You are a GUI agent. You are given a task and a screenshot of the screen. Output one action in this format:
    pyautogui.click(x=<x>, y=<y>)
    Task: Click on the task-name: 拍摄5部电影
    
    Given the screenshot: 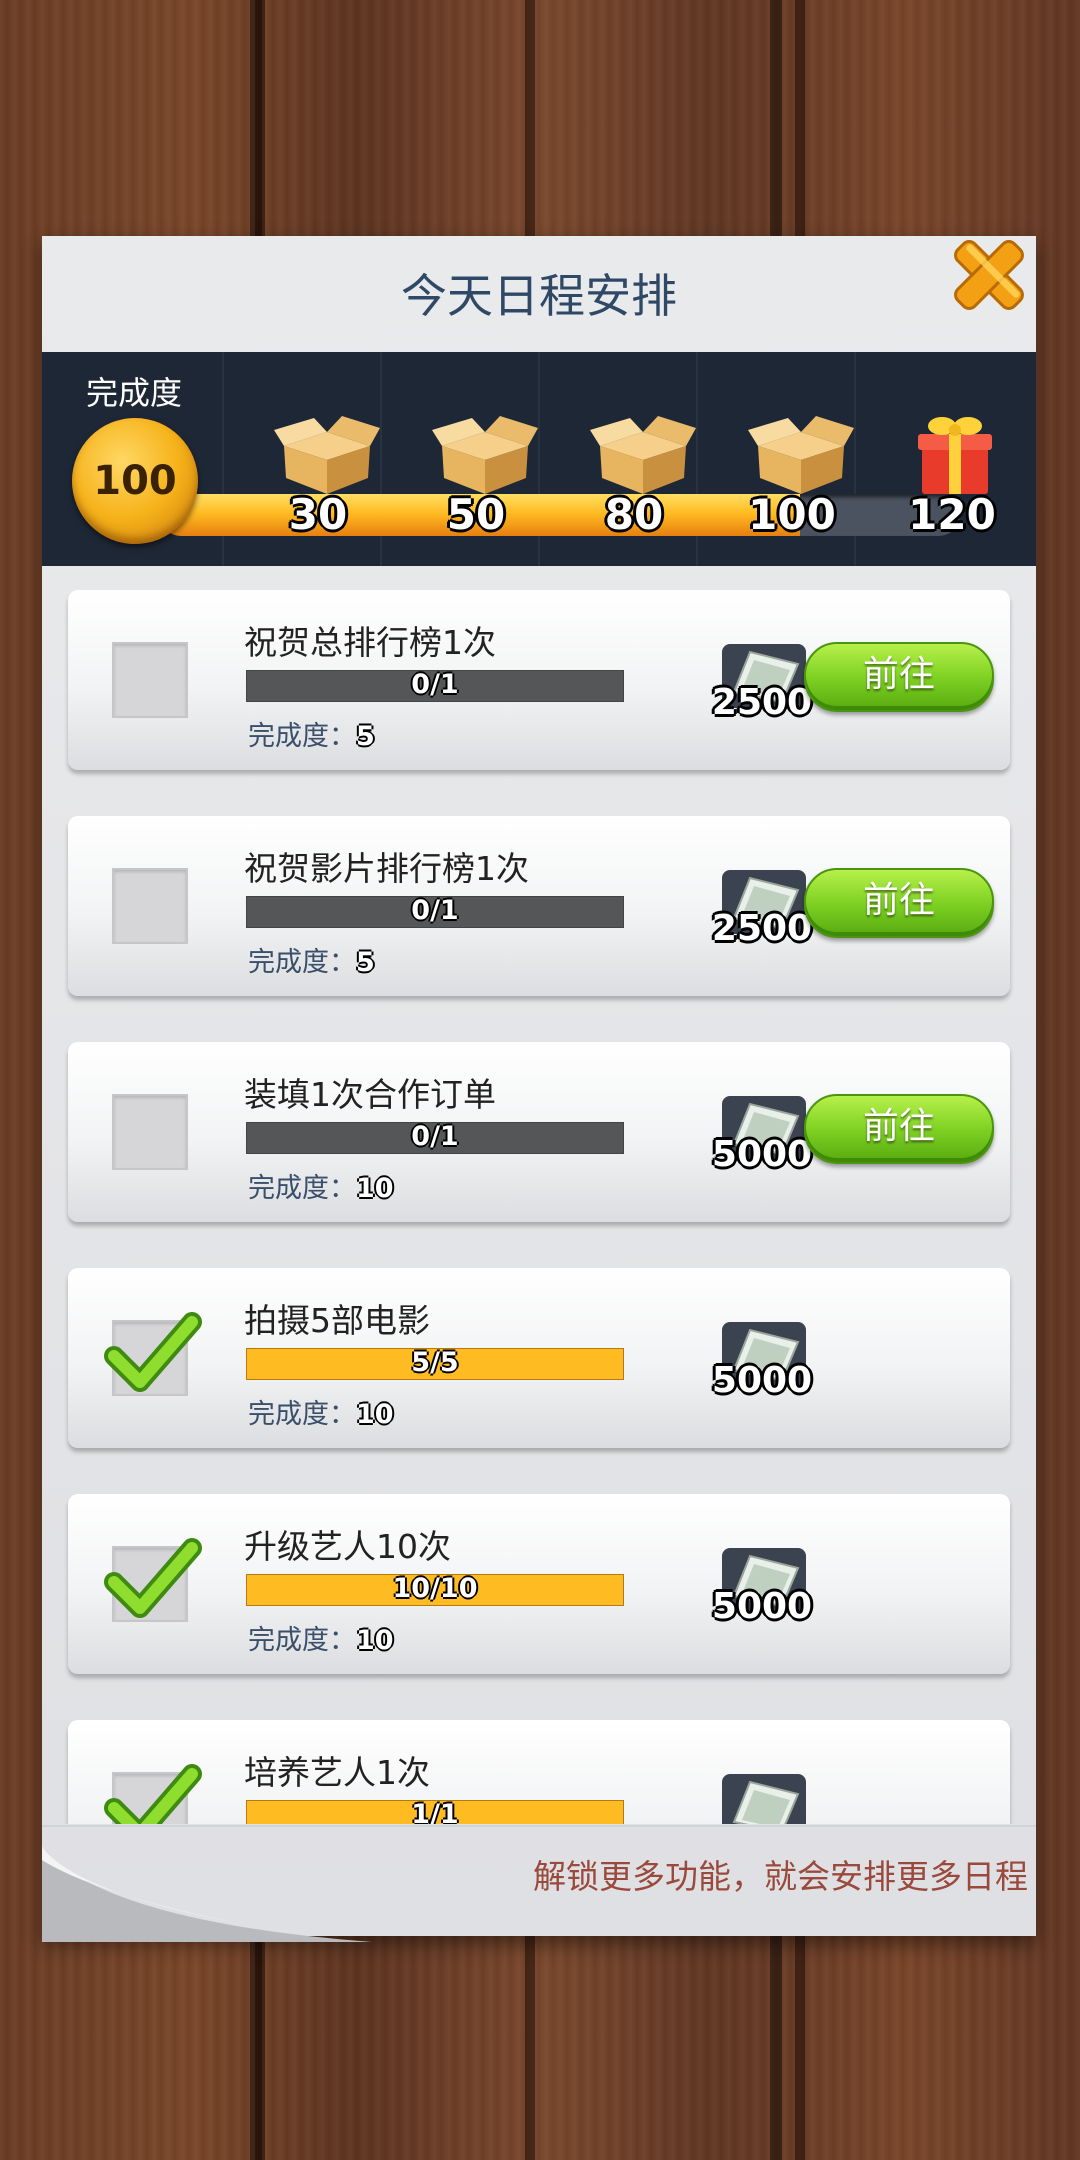 What is the action you would take?
    pyautogui.click(x=337, y=1320)
    